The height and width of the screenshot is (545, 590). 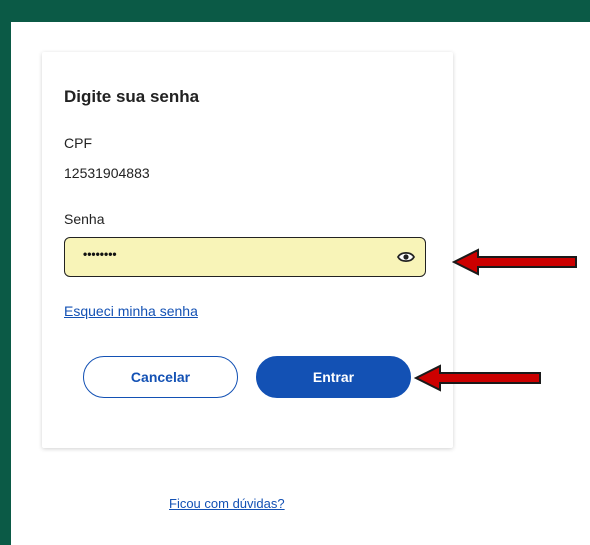 What do you see at coordinates (78, 143) in the screenshot?
I see `cpf-label: CPF` at bounding box center [78, 143].